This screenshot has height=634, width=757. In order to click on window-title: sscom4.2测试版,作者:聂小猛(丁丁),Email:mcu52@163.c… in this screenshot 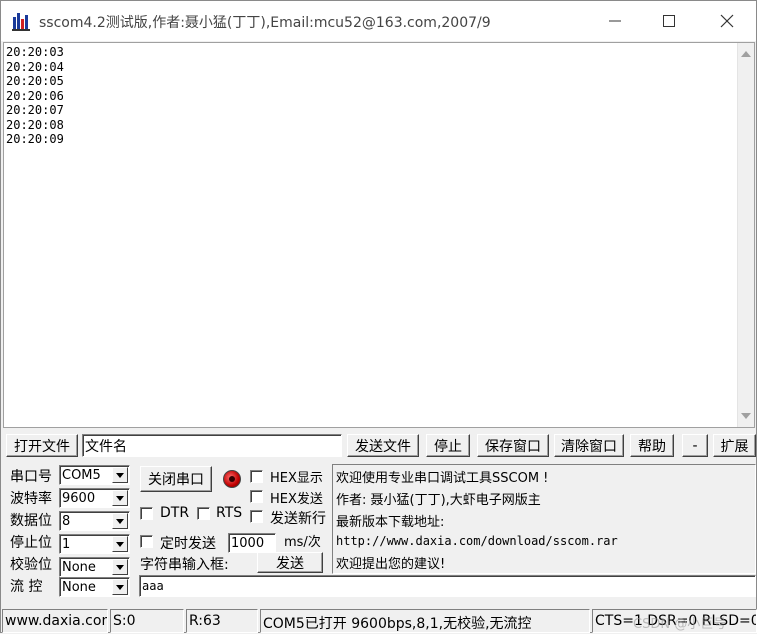, I will do `click(265, 23)`.